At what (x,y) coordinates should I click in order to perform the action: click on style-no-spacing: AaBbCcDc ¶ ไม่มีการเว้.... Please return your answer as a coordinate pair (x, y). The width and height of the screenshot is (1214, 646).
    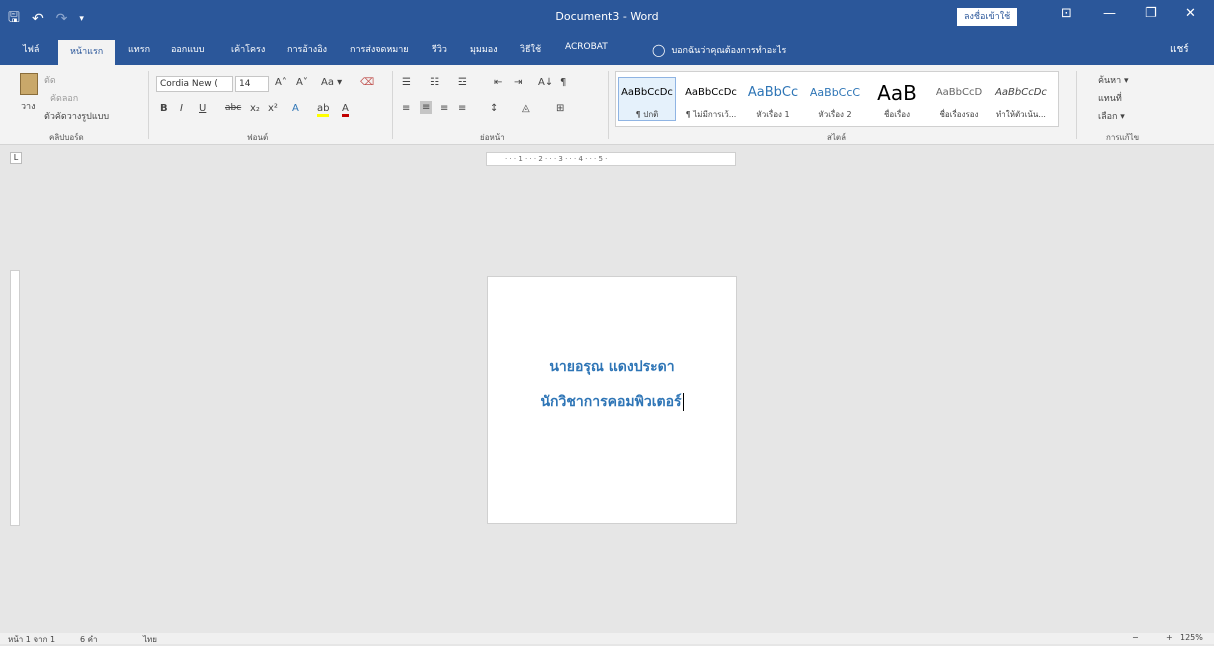
    Looking at the image, I should click on (711, 99).